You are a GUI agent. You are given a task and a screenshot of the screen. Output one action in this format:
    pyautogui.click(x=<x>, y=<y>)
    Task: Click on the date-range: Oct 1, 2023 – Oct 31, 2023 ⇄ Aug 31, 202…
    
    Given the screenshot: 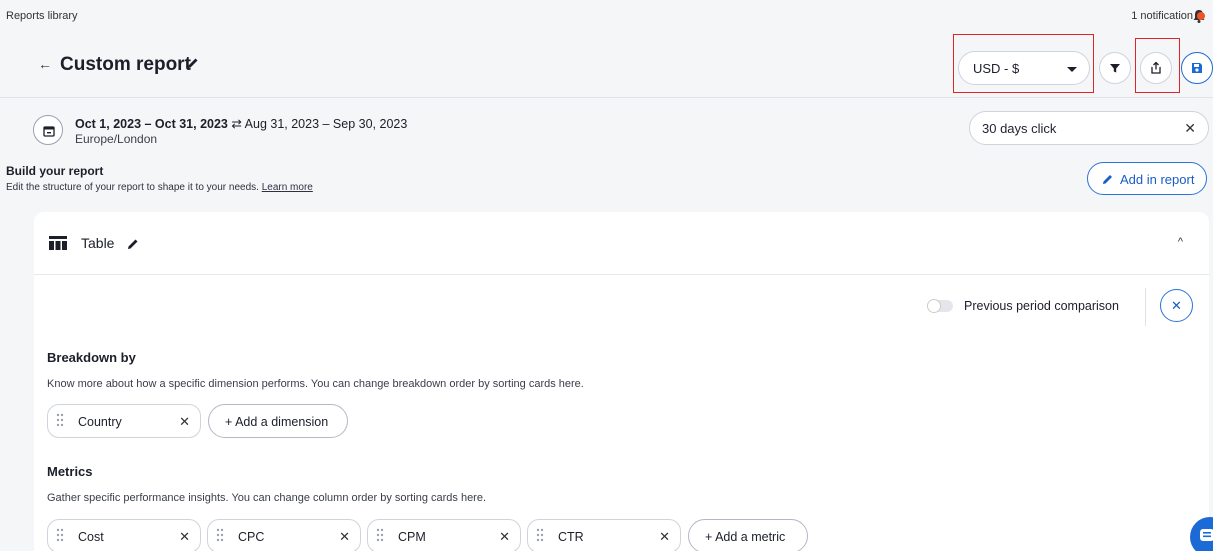 What is the action you would take?
    pyautogui.click(x=241, y=123)
    